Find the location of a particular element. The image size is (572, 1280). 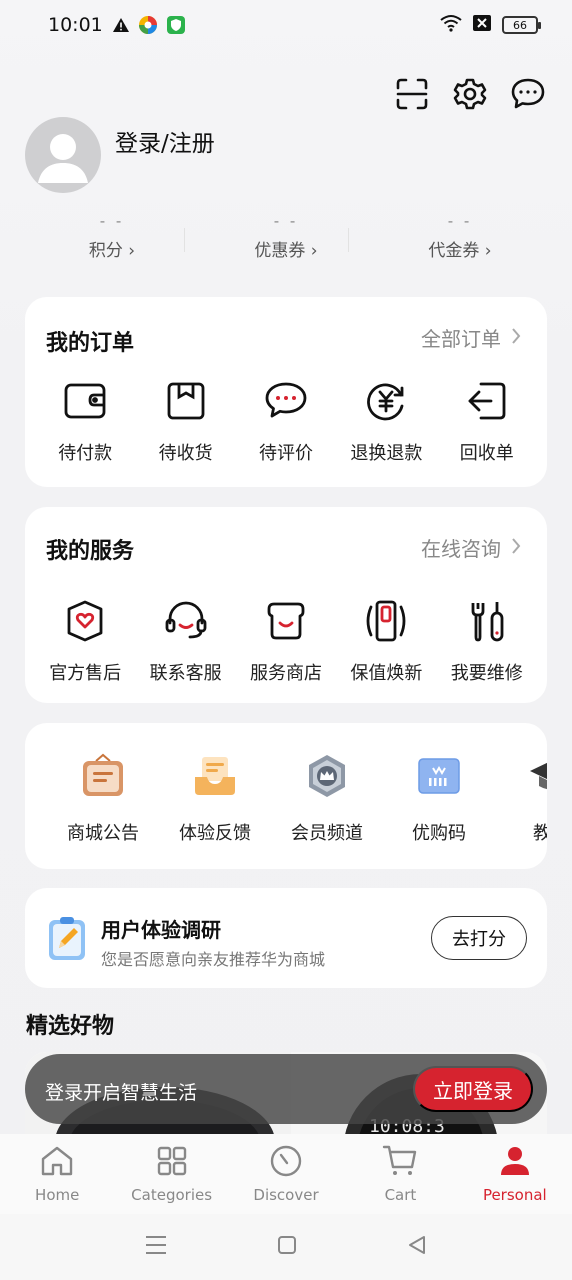

gear-icon is located at coordinates (470, 94).